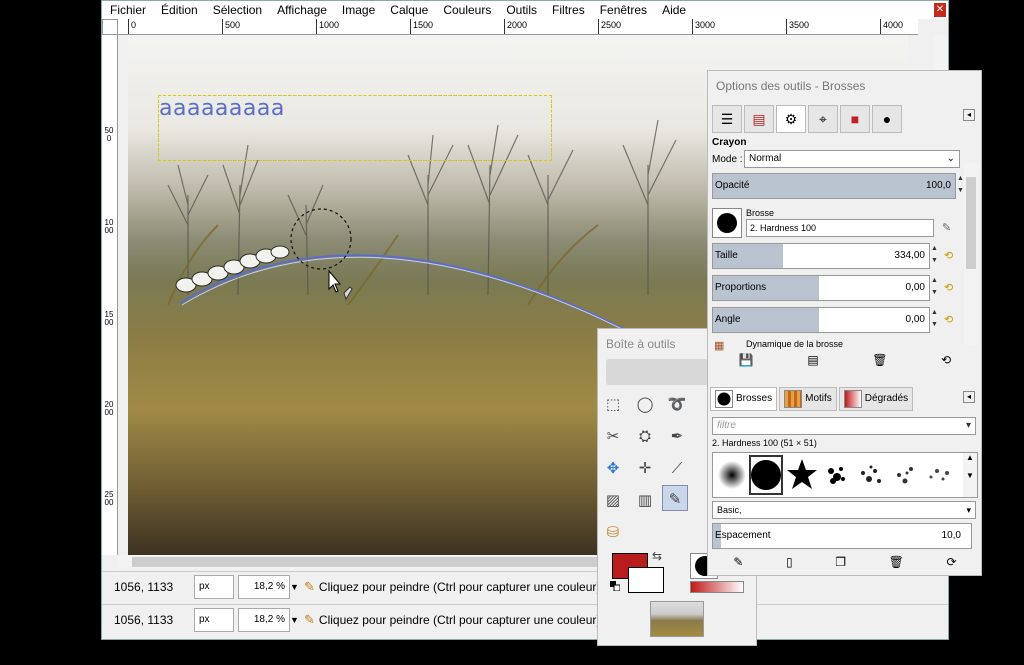  I want to click on delete-options-icon: 🗑, so click(879, 363).